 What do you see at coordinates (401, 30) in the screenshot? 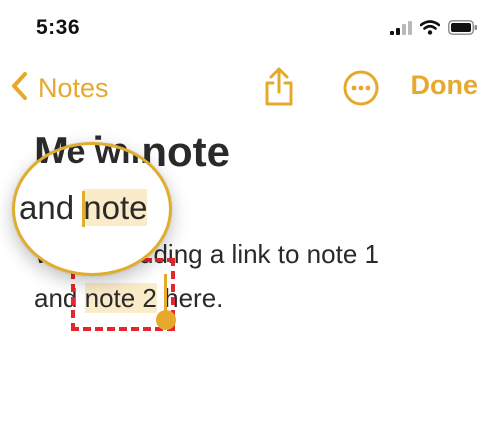
I see `cellular-signal-icon` at bounding box center [401, 30].